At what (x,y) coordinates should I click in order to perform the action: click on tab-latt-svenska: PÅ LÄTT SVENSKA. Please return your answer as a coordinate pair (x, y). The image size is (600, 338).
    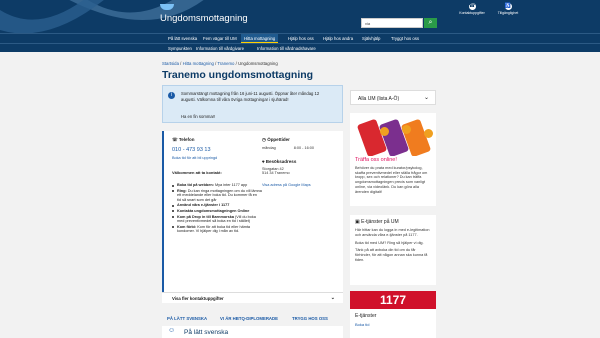
    Looking at the image, I should click on (187, 318).